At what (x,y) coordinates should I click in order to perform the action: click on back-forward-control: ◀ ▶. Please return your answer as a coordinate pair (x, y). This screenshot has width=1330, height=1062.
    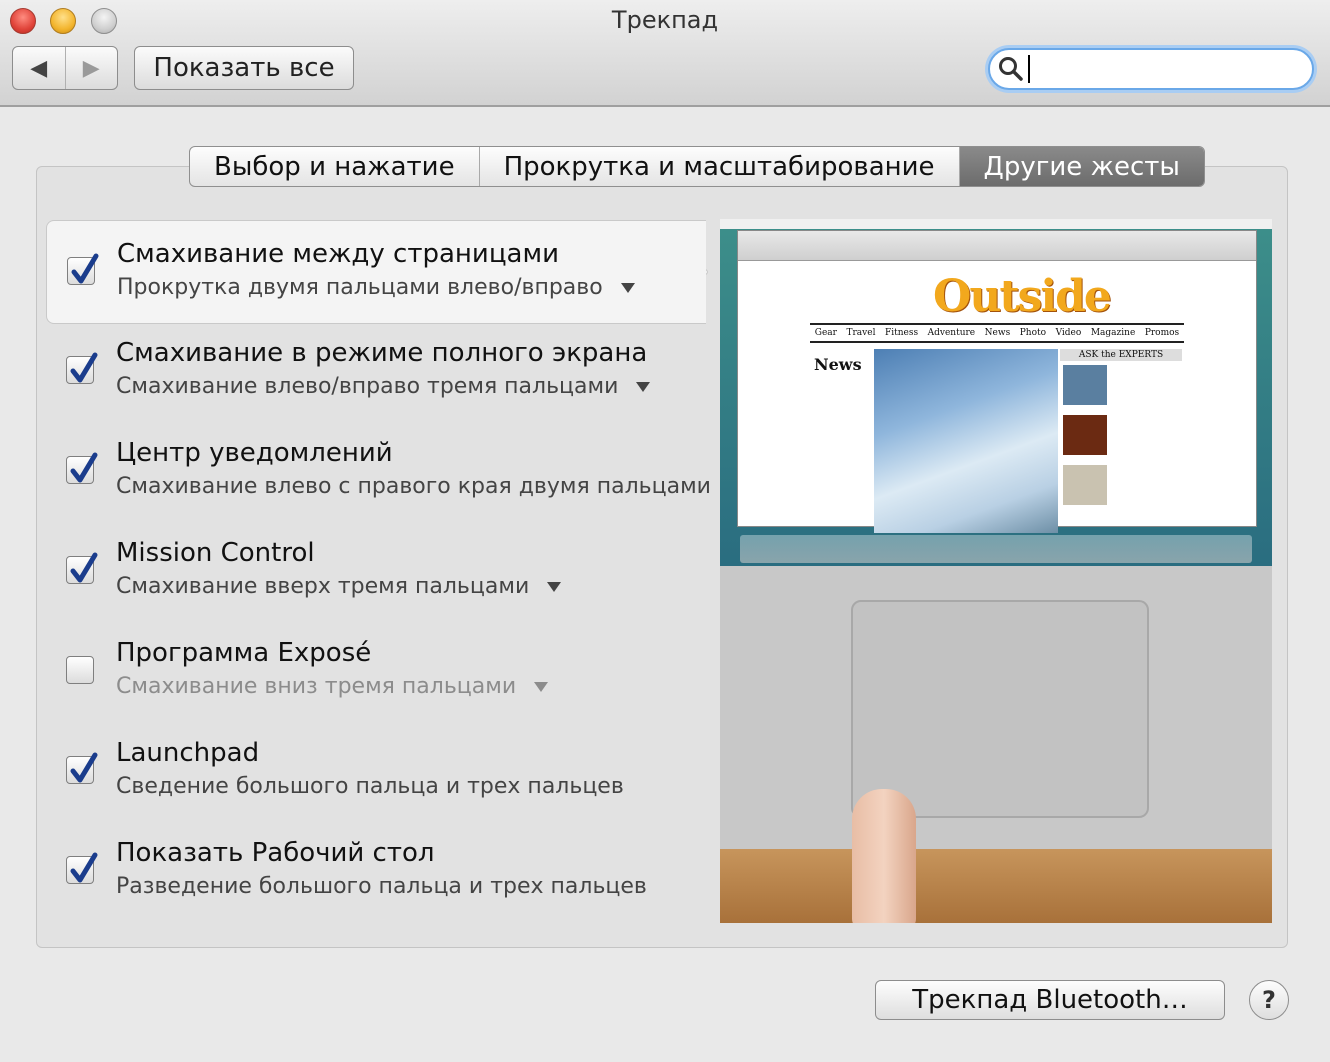
    Looking at the image, I should click on (65, 68).